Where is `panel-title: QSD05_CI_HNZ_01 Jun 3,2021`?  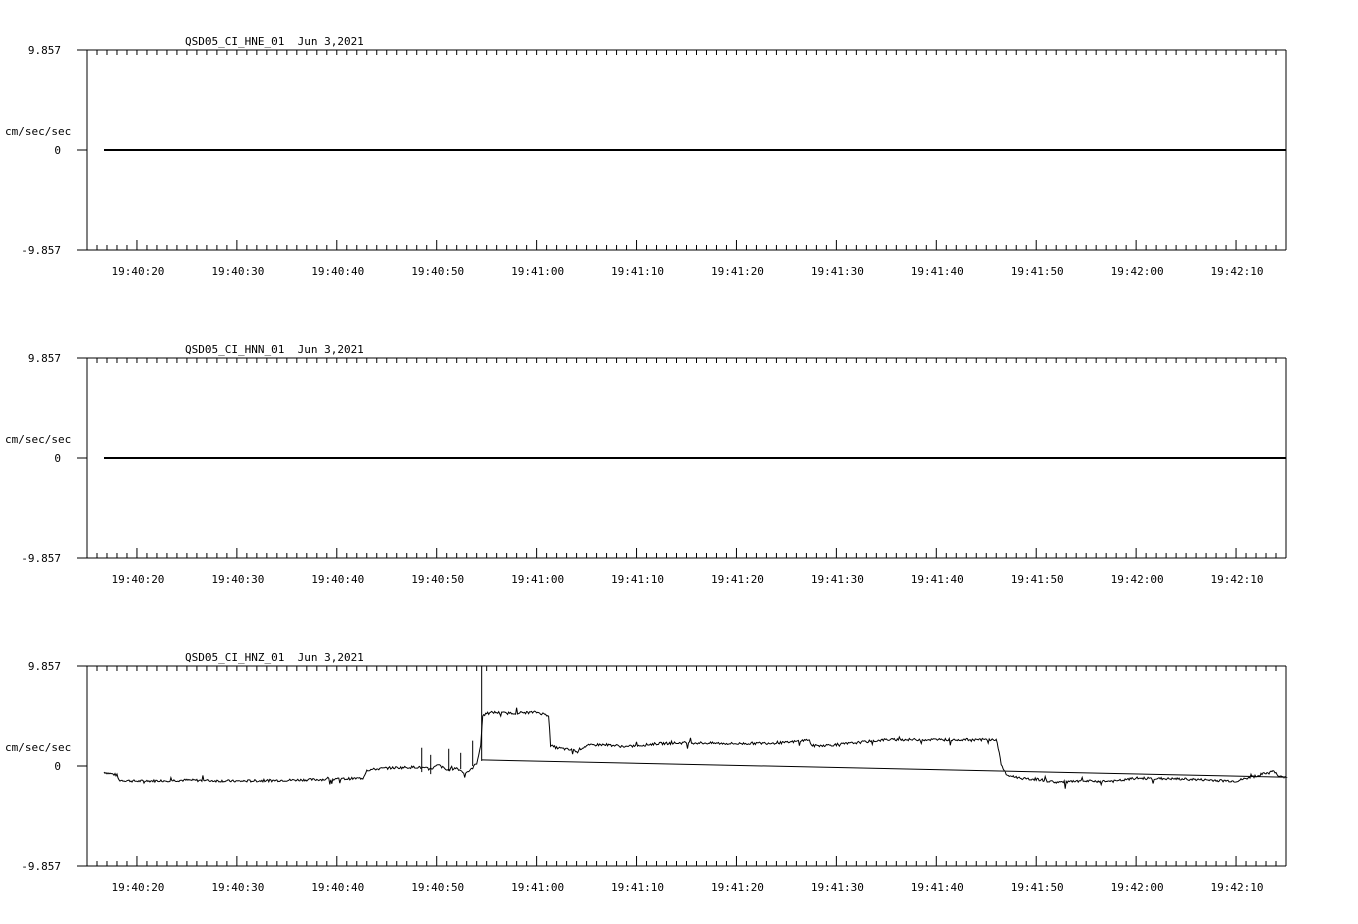
panel-title: QSD05_CI_HNZ_01 Jun 3,2021 is located at coordinates (274, 657).